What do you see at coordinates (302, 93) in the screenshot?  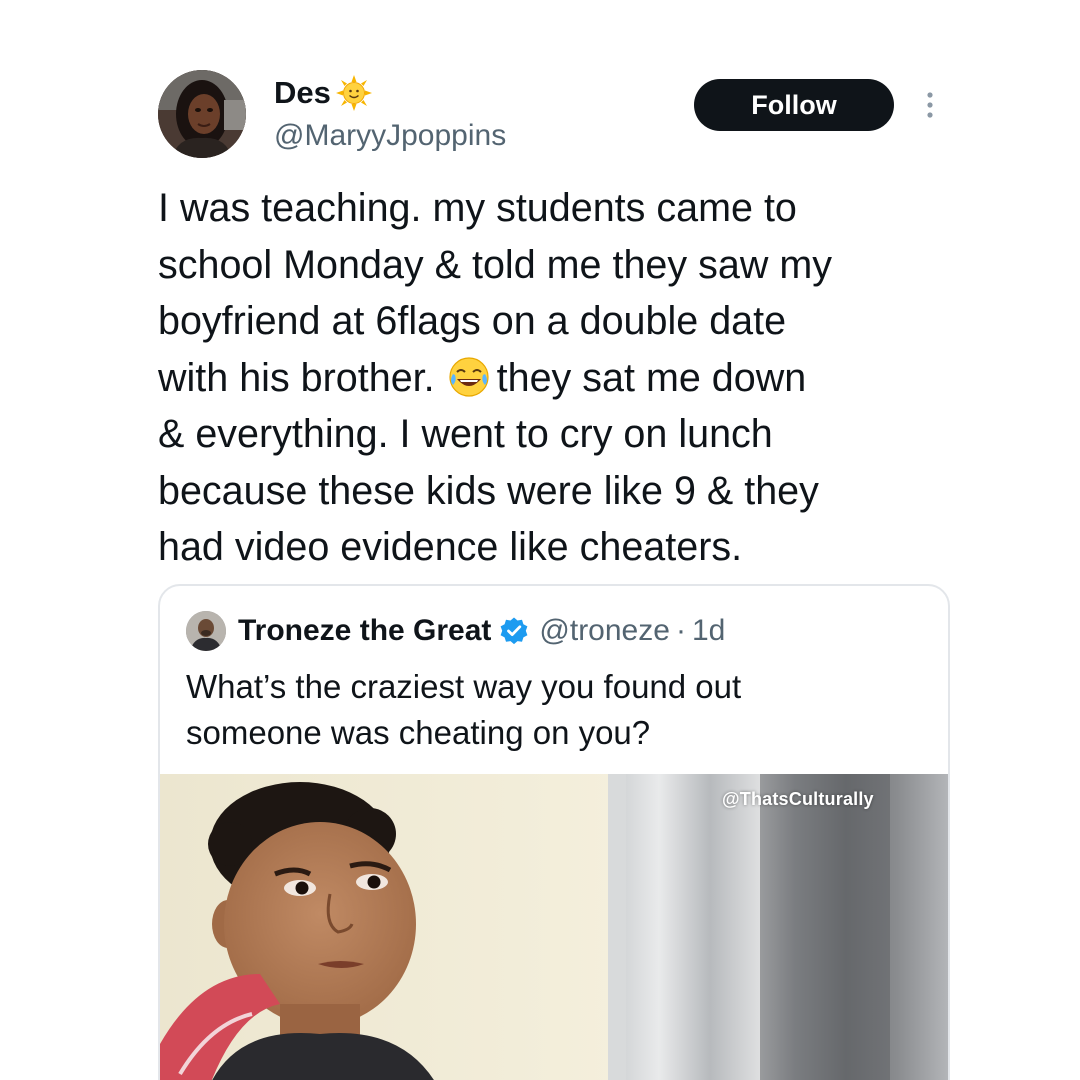 I see `author-display-name: Des` at bounding box center [302, 93].